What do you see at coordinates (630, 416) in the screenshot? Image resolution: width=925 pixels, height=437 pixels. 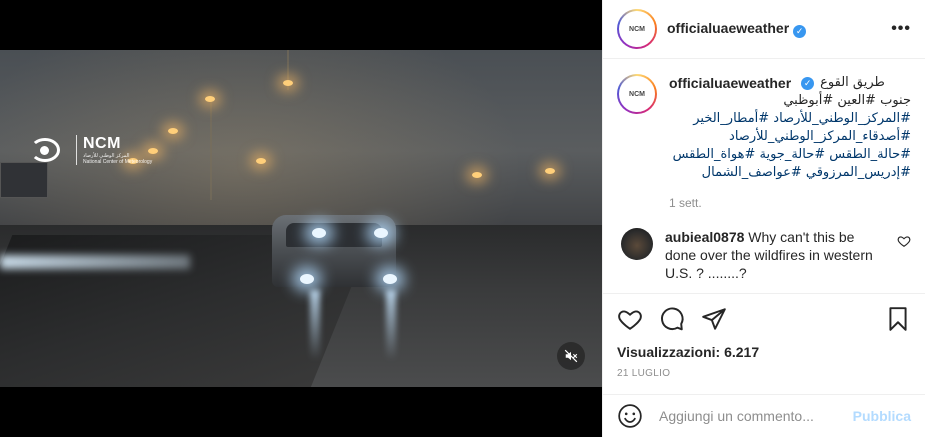 I see `emoji-icon` at bounding box center [630, 416].